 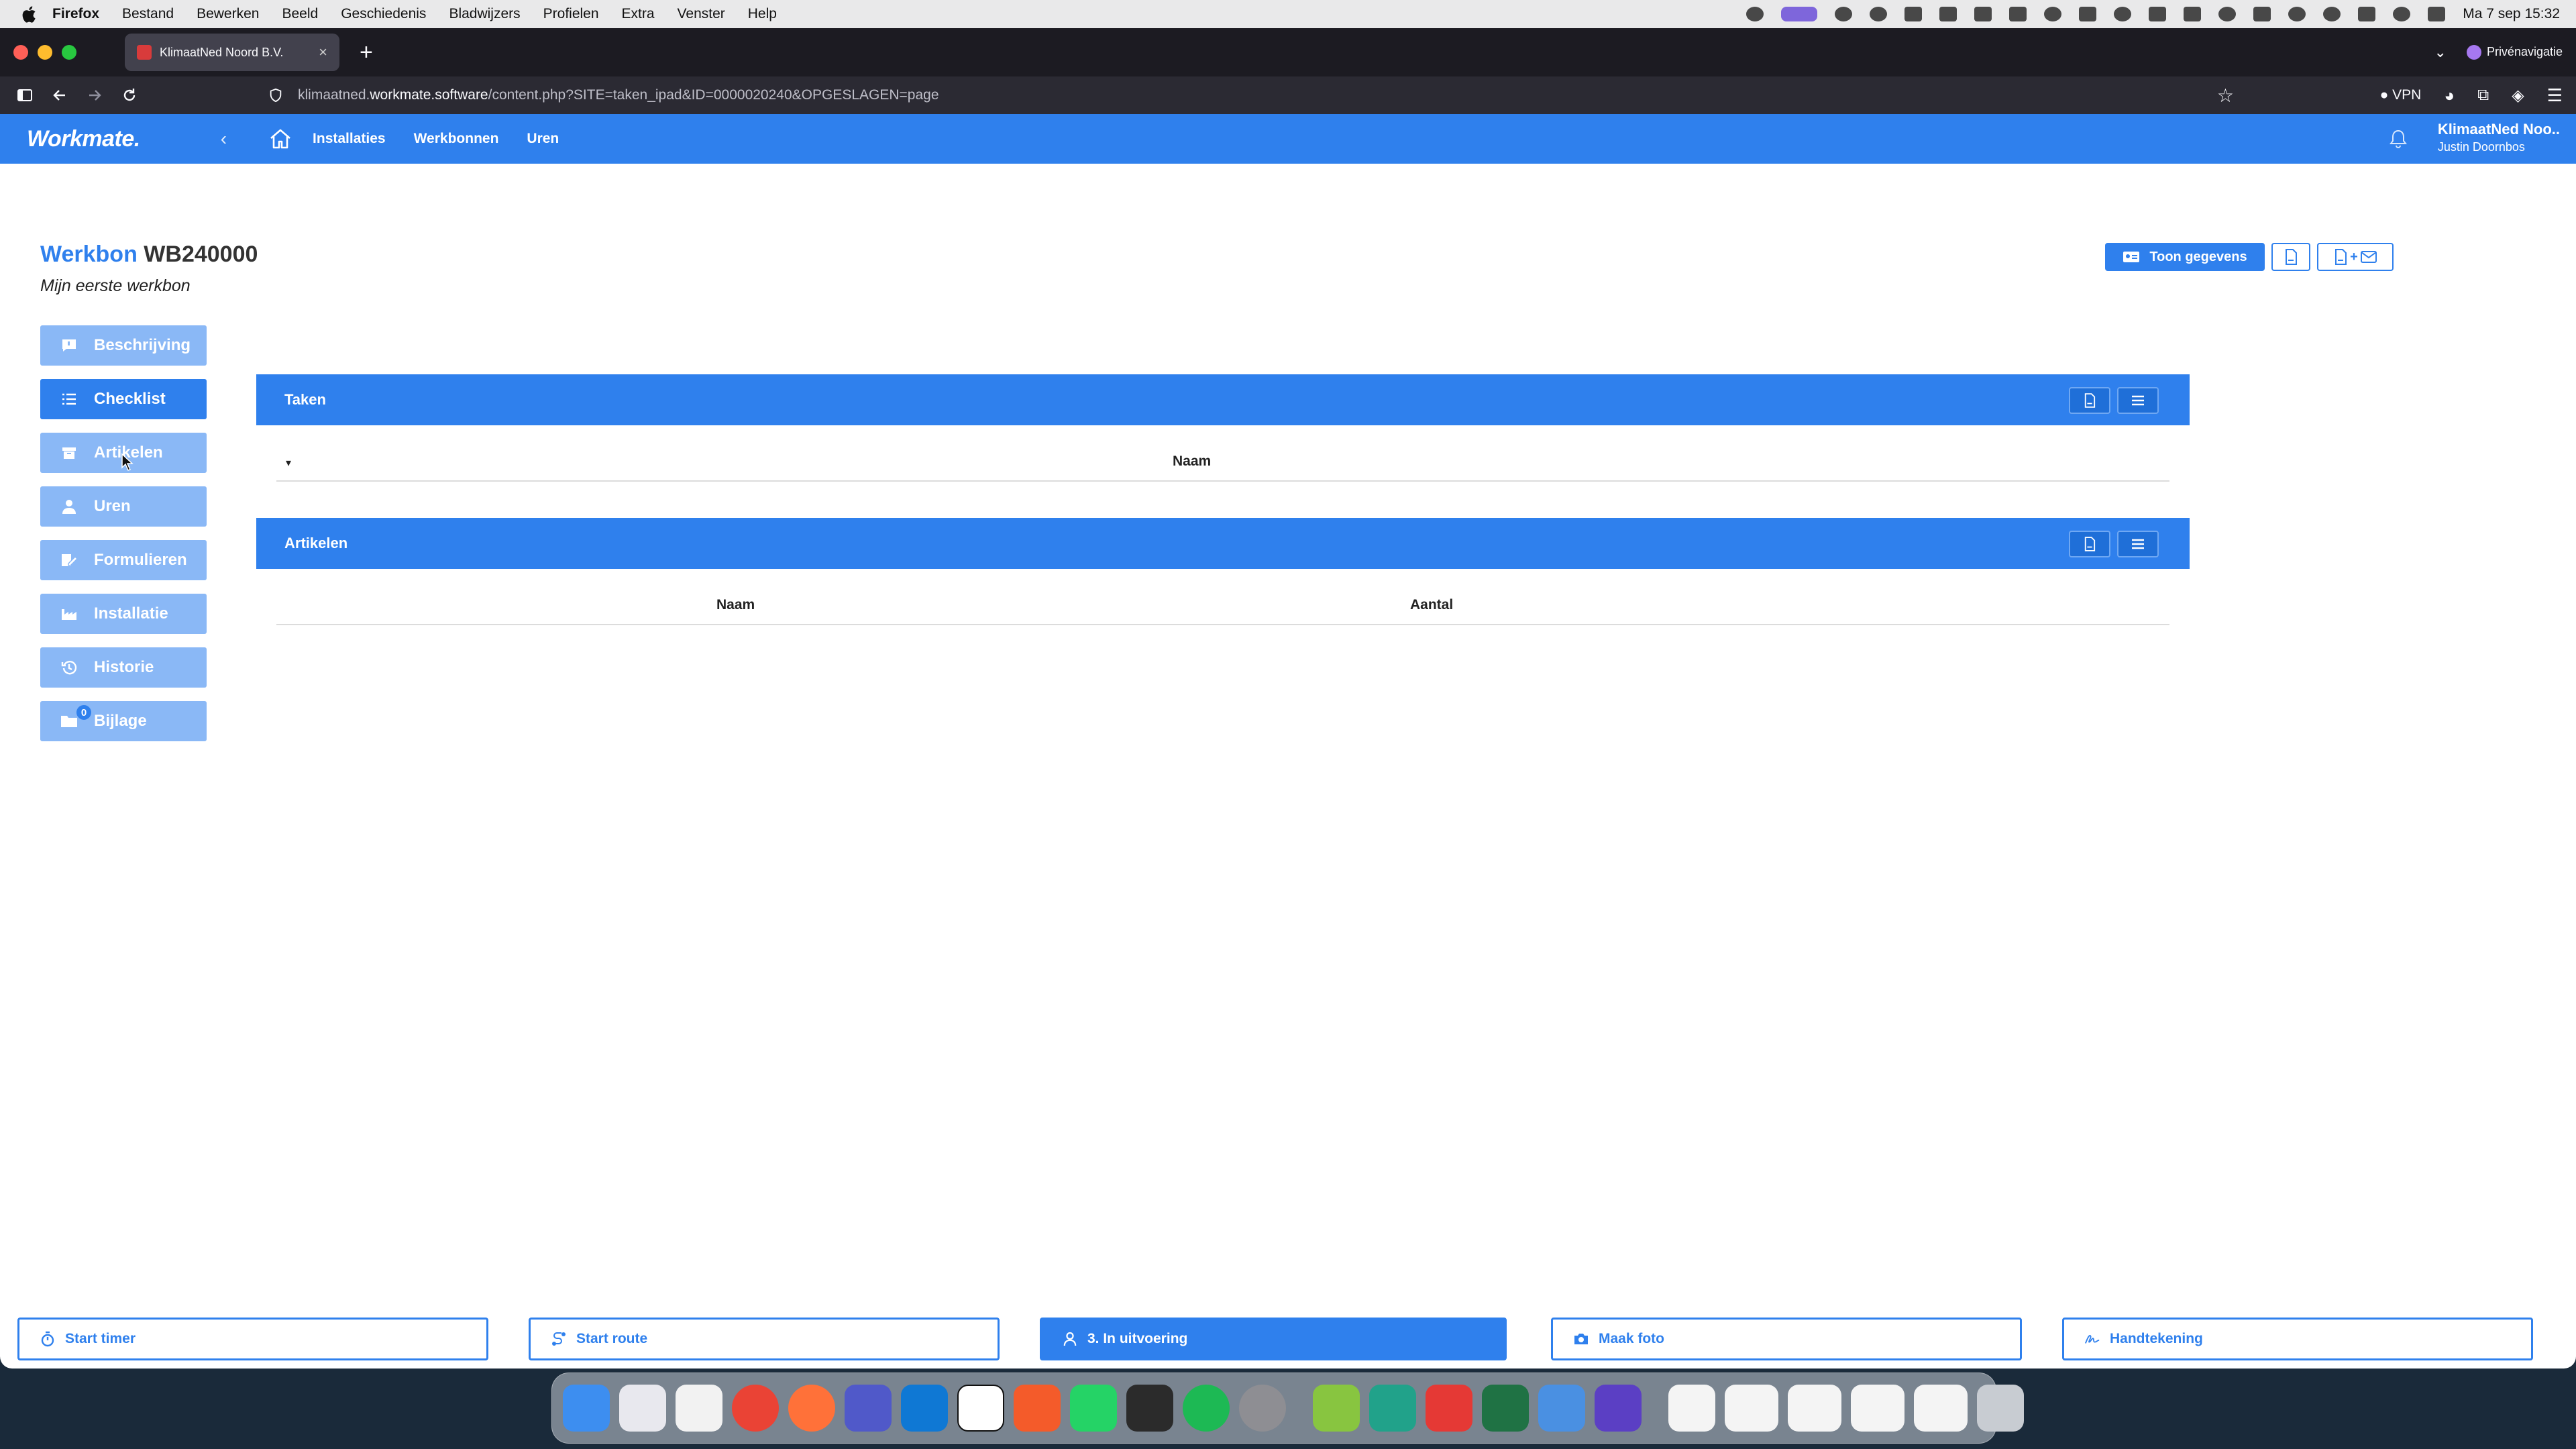 What do you see at coordinates (1449, 1408) in the screenshot?
I see `pdf-app-icon` at bounding box center [1449, 1408].